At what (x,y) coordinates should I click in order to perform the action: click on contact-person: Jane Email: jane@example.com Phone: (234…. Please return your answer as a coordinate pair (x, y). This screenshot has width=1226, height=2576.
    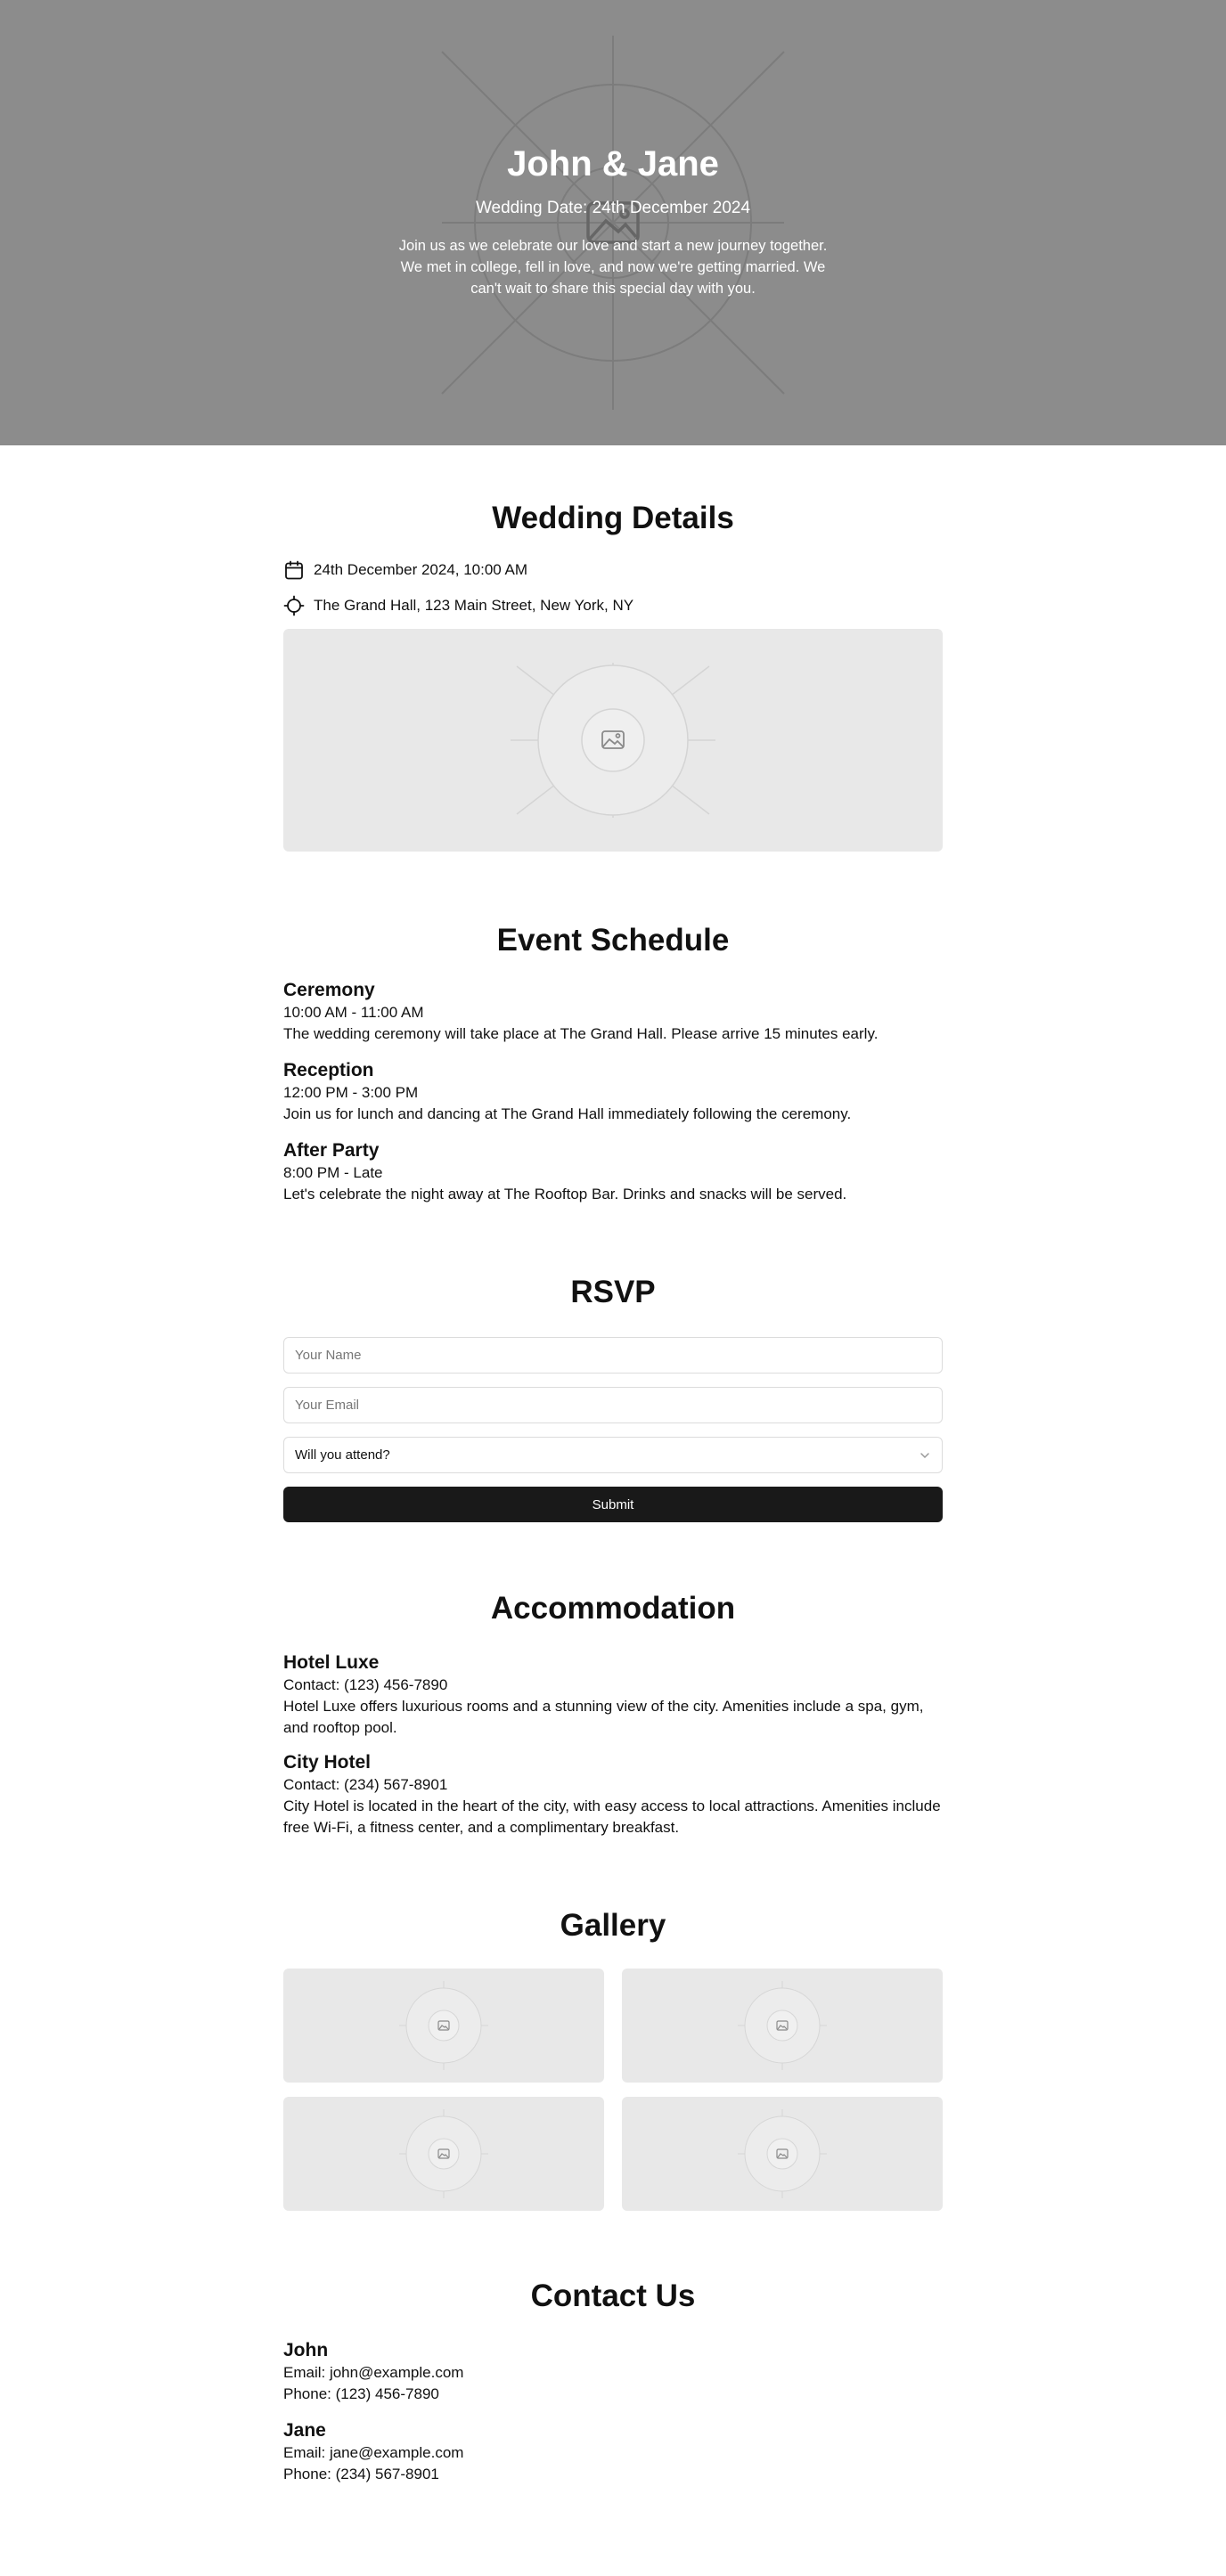
    Looking at the image, I should click on (613, 2452).